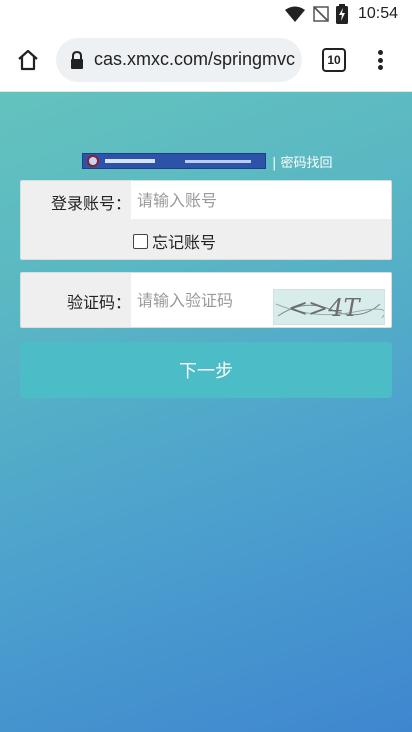  Describe the element at coordinates (184, 242) in the screenshot. I see `remember-account-label: 忘记账号` at that location.